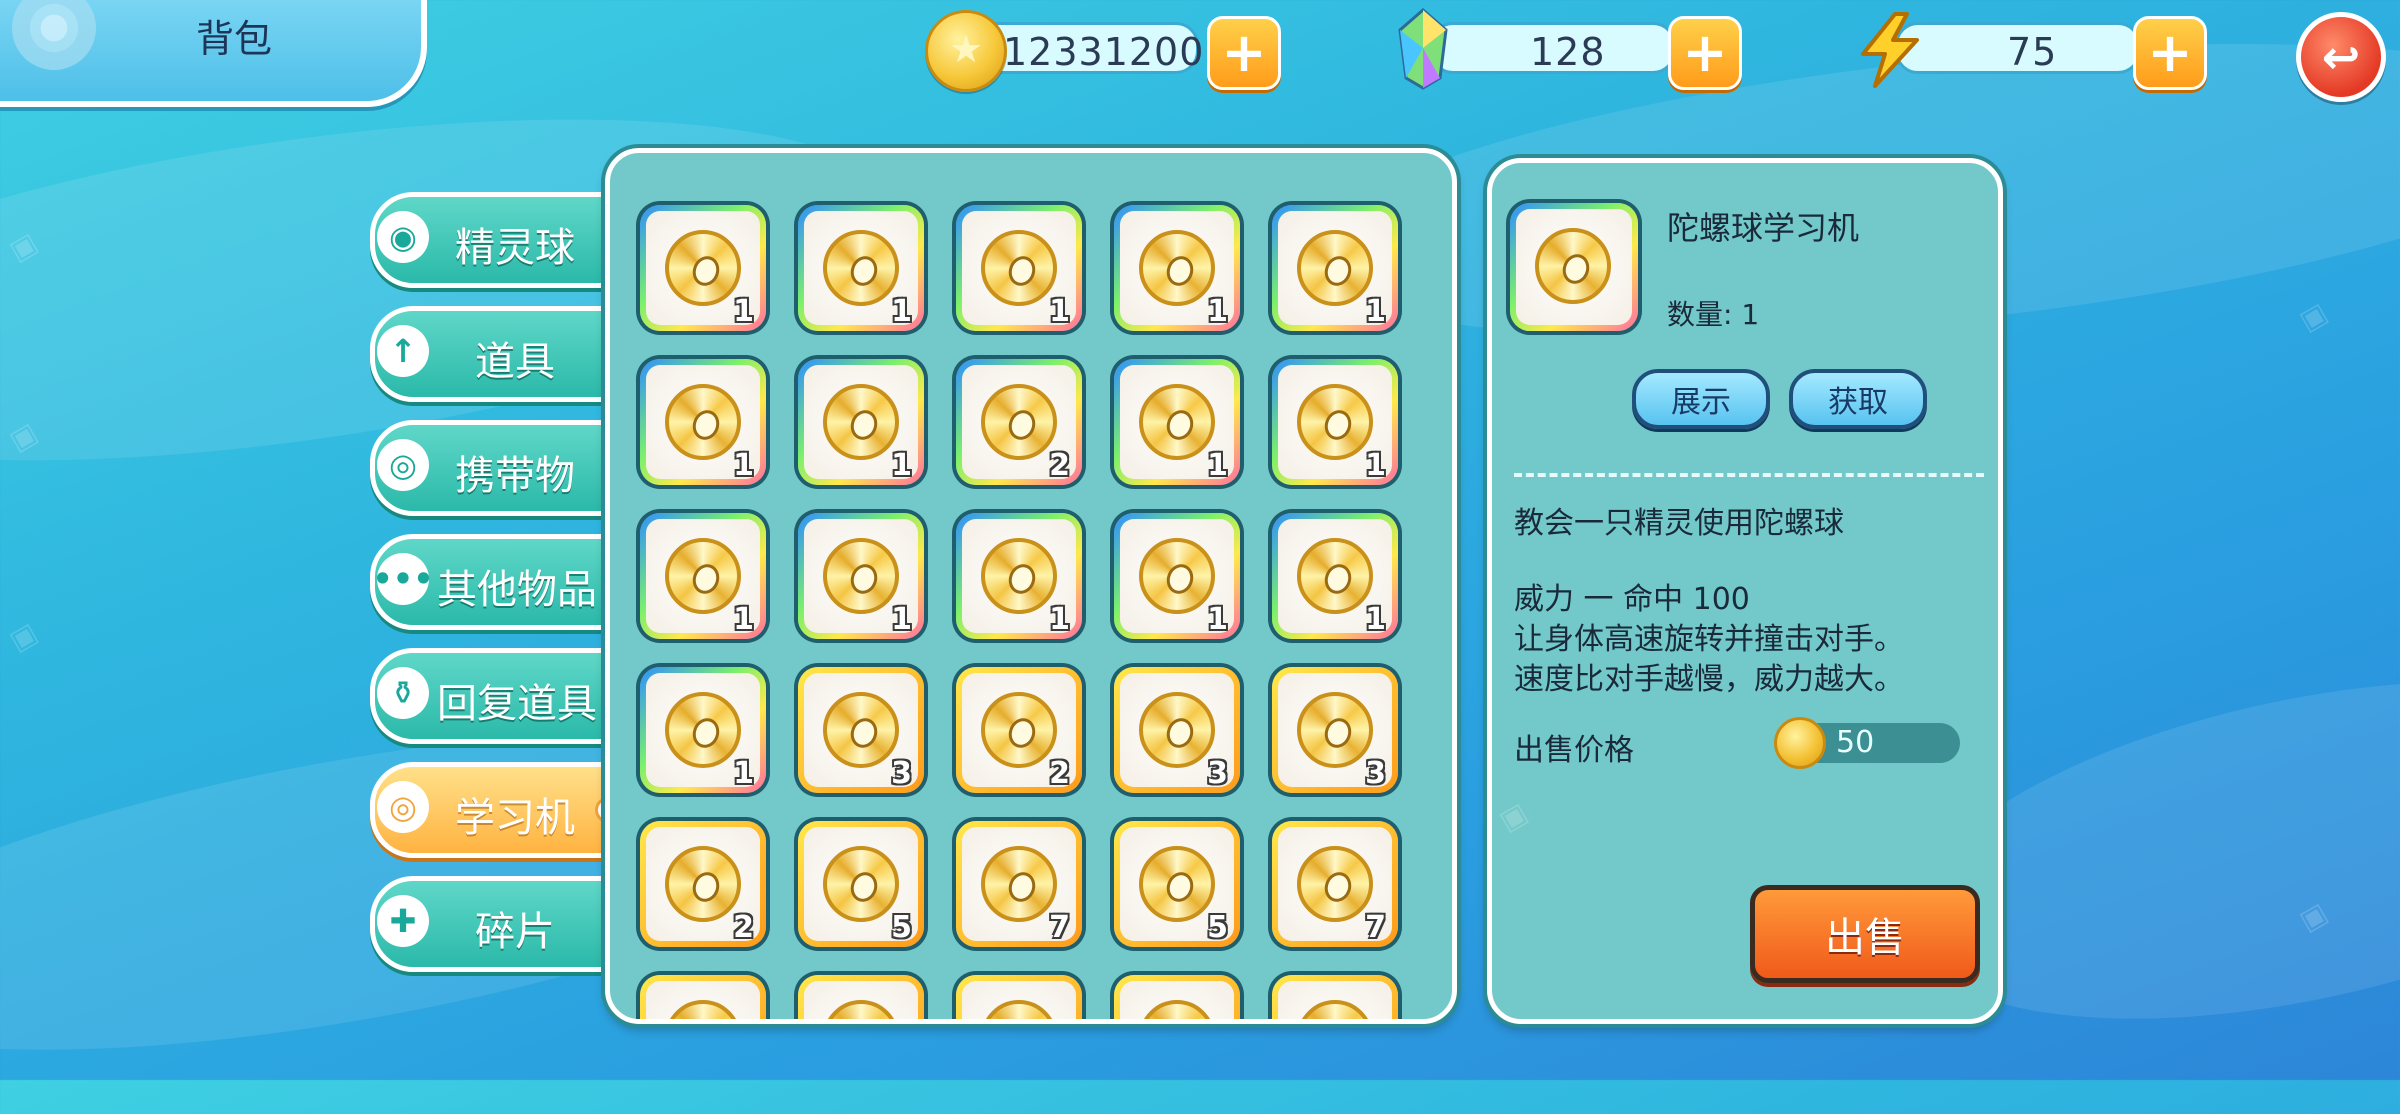  I want to click on item-name: 陀螺球学习机, so click(1763, 228).